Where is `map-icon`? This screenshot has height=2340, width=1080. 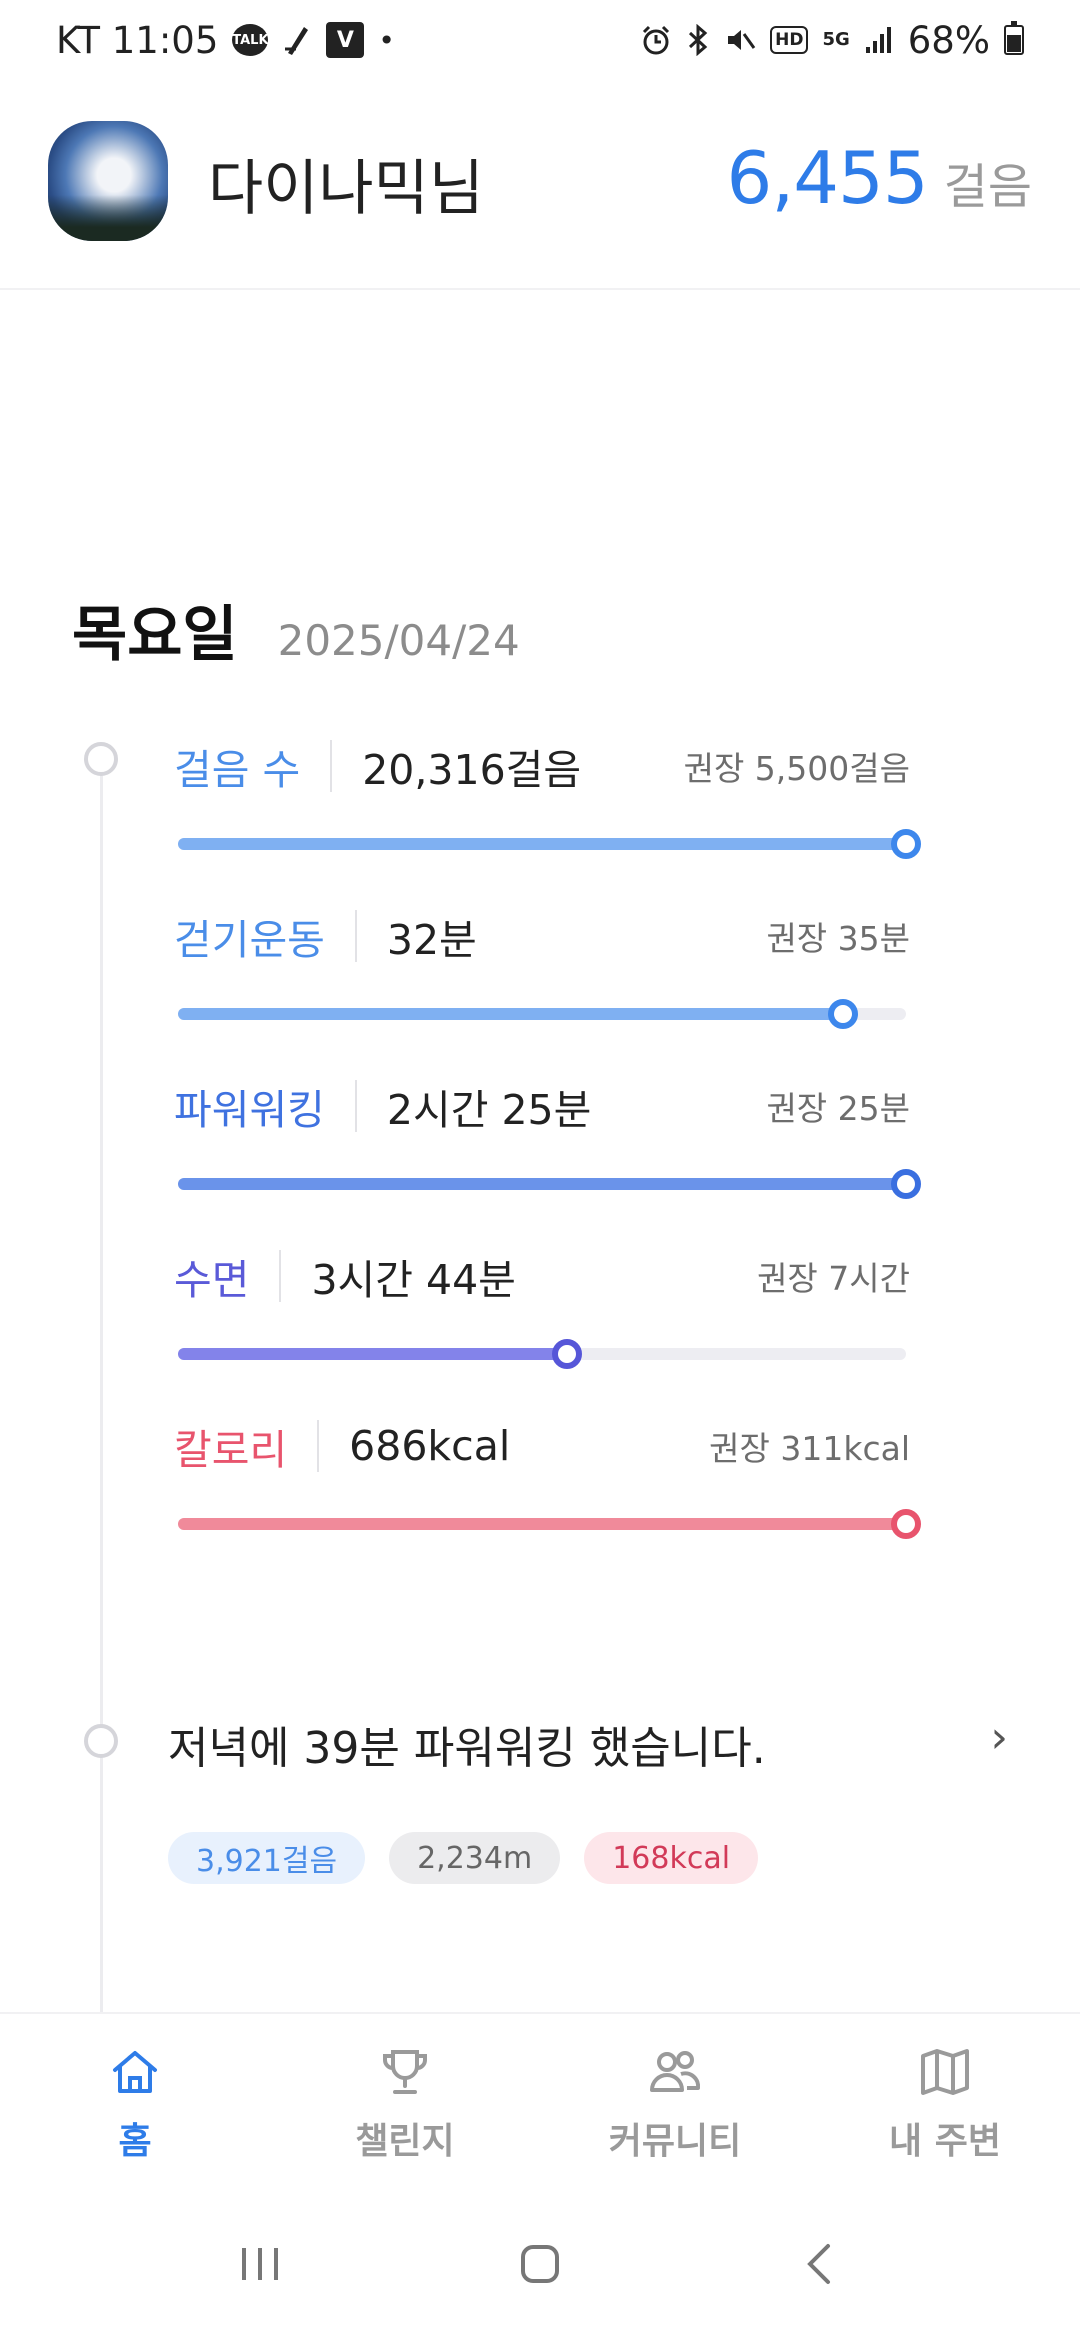 map-icon is located at coordinates (945, 2074).